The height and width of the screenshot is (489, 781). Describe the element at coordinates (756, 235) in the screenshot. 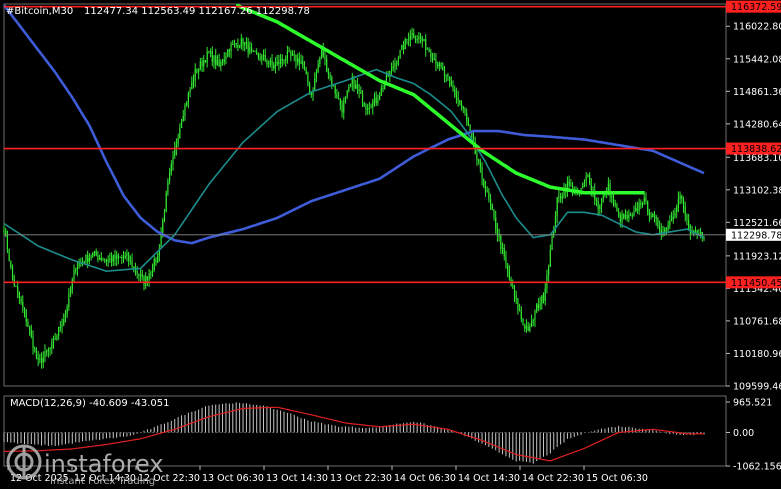

I see `current-price-label: 112298.78` at that location.